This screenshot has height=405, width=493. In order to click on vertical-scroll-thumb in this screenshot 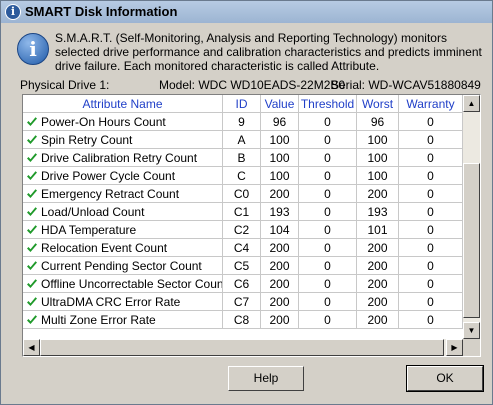, I will do `click(471, 240)`.